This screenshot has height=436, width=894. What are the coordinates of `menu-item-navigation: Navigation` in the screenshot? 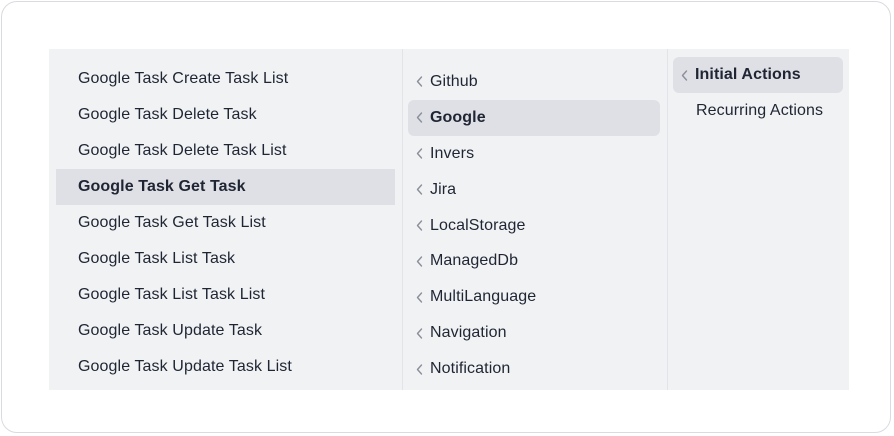 It's located at (534, 333).